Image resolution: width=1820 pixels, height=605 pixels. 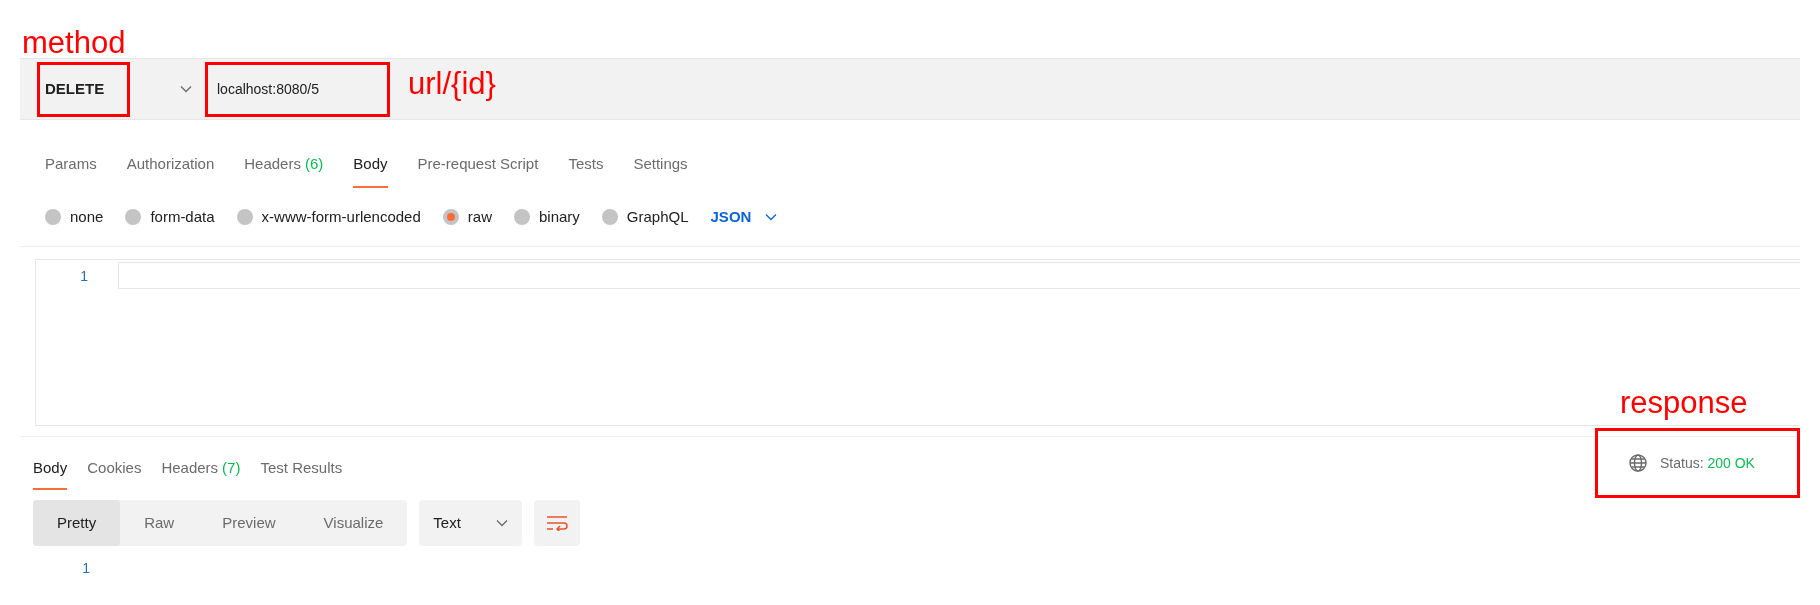 I want to click on tab: Authorization, so click(x=170, y=165).